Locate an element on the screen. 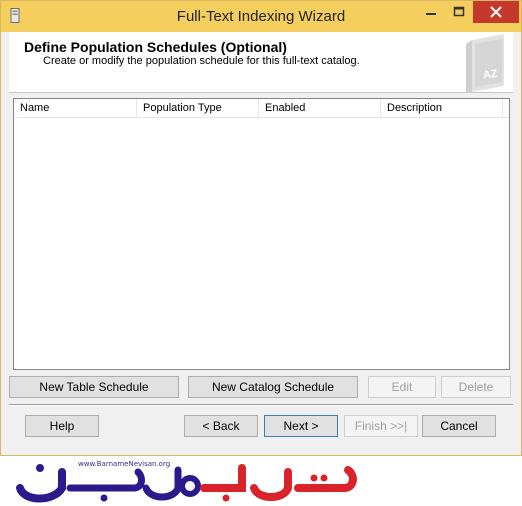 Image resolution: width=522 pixels, height=506 pixels. column-header-description: Description is located at coordinates (442, 108).